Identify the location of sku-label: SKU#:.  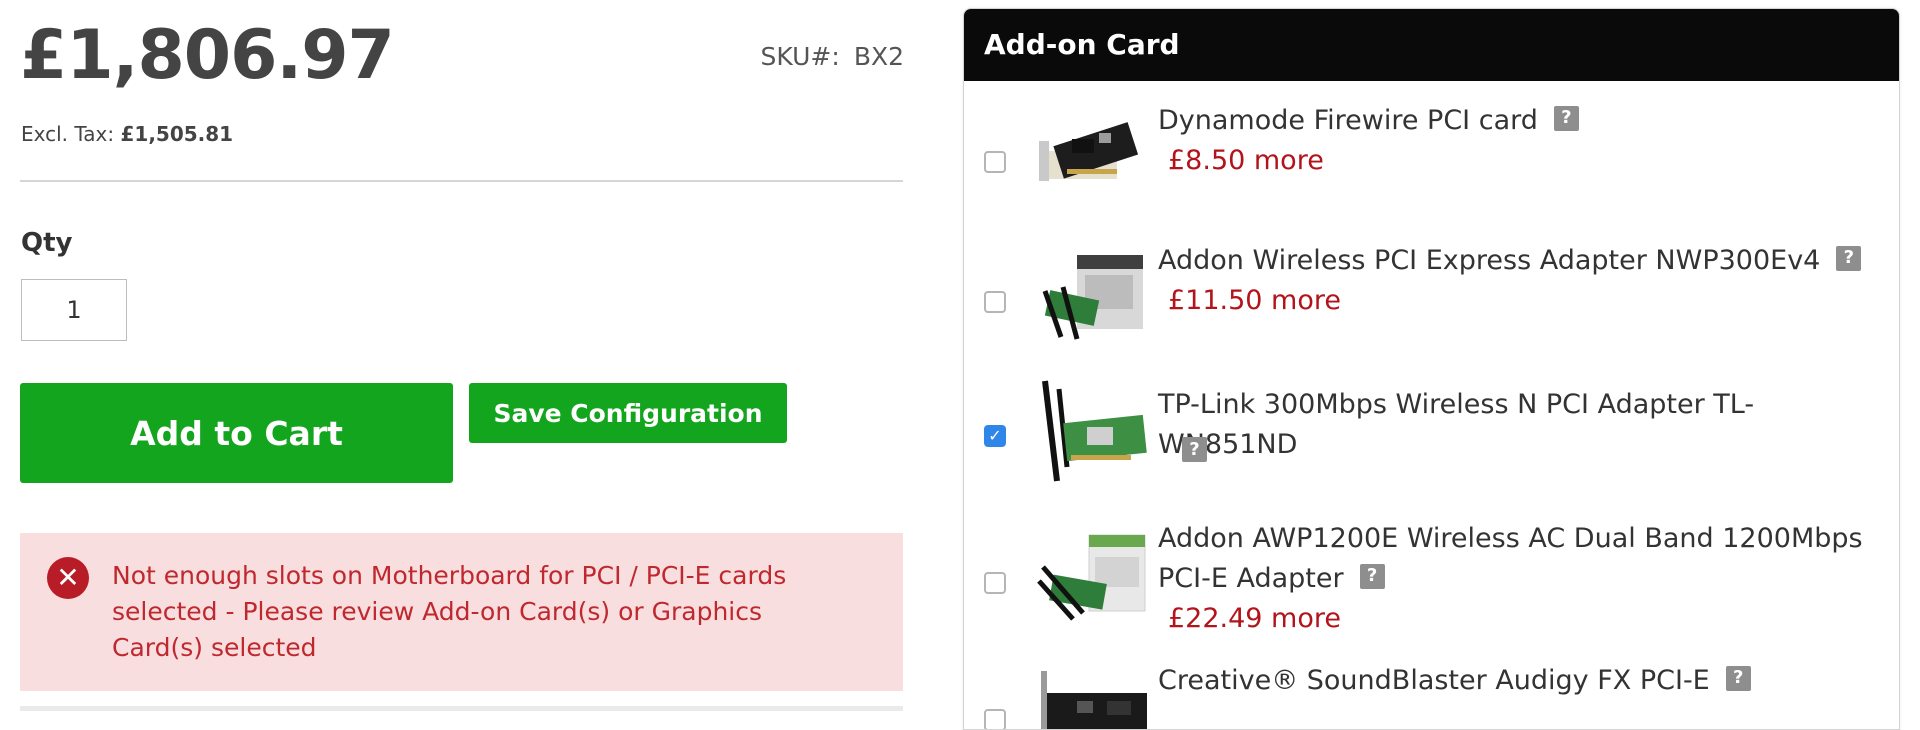
(800, 56).